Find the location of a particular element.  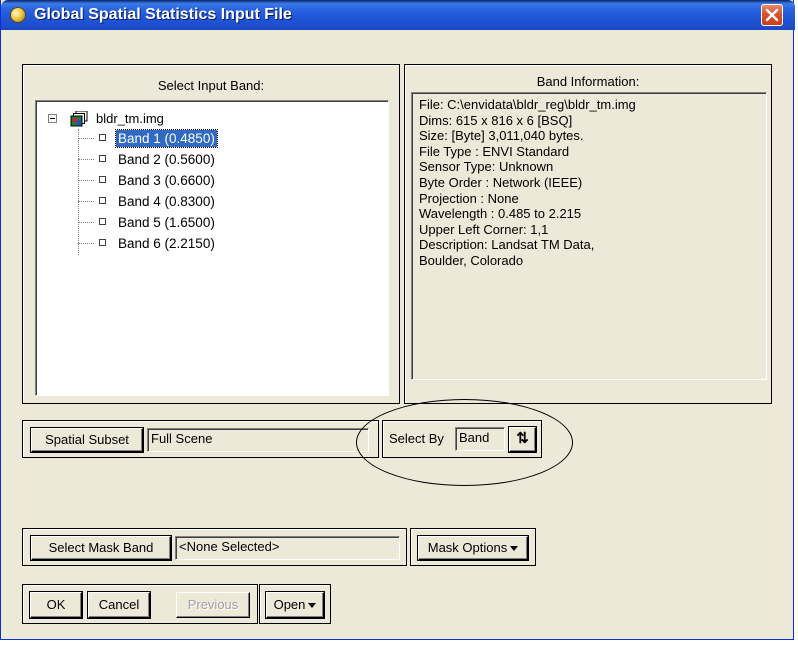

select-by-field: Band is located at coordinates (480, 439).